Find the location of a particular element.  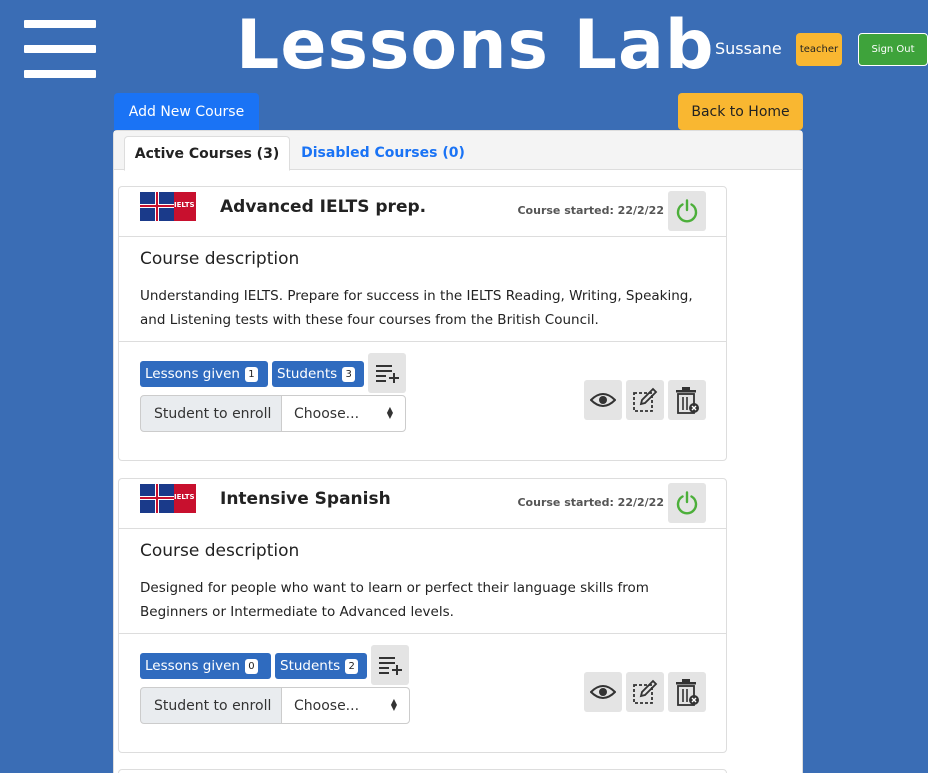

students-badge: Students 3 is located at coordinates (318, 374).